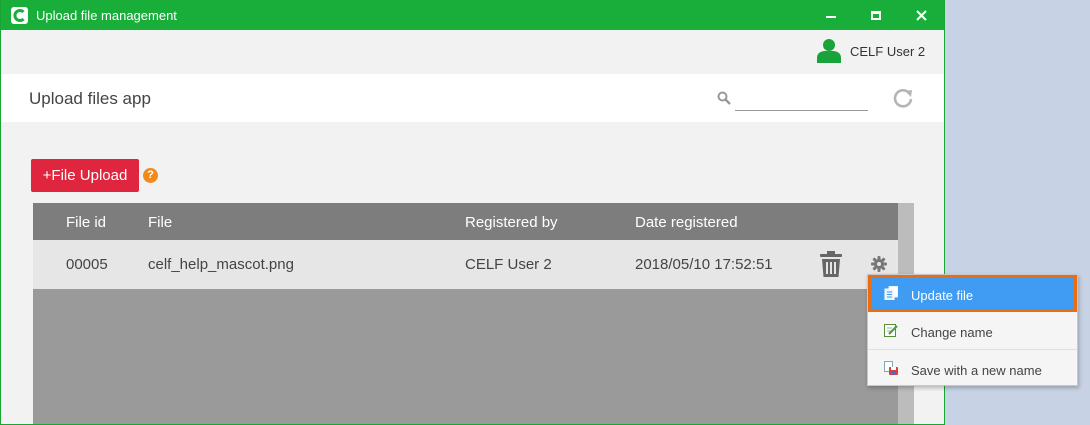 This screenshot has height=425, width=1090. Describe the element at coordinates (472, 52) in the screenshot. I see `user-bar: CELF User 2` at that location.